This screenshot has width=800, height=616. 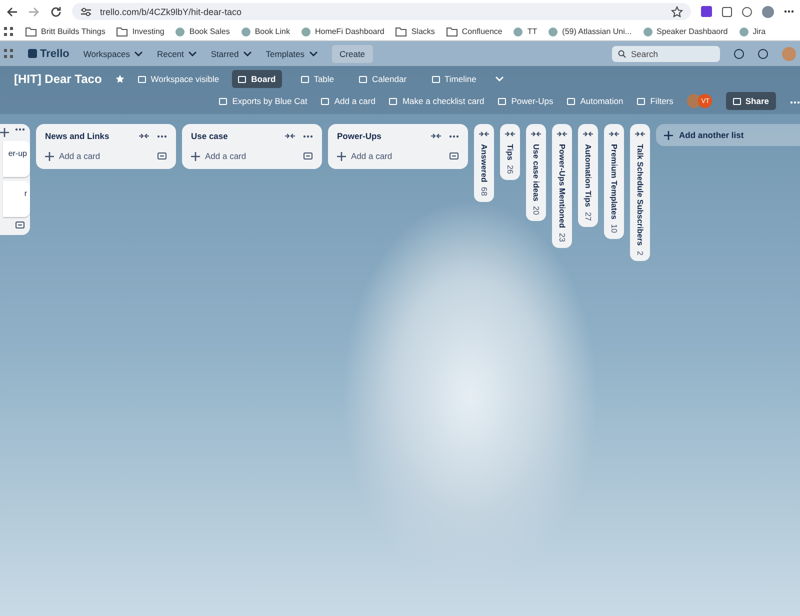 I want to click on search-field: Search, so click(x=666, y=54).